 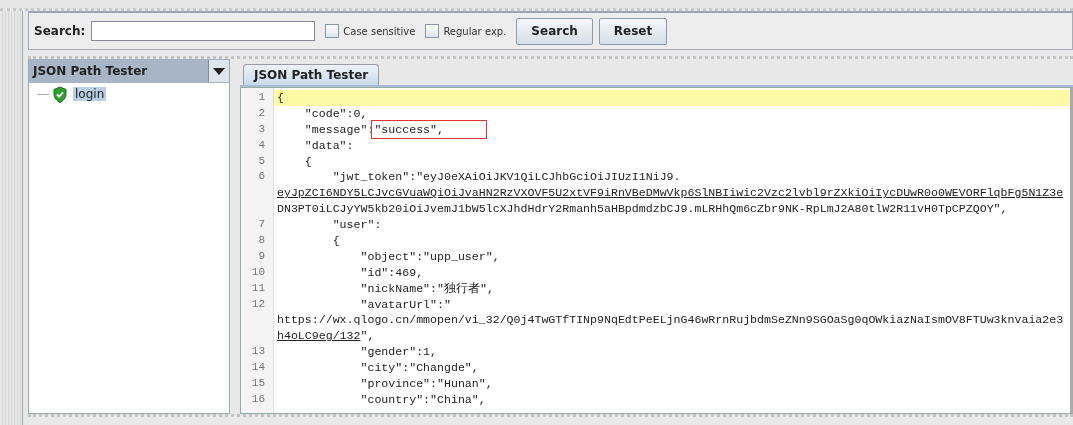 I want to click on code-text: "gender":1,, so click(x=398, y=352).